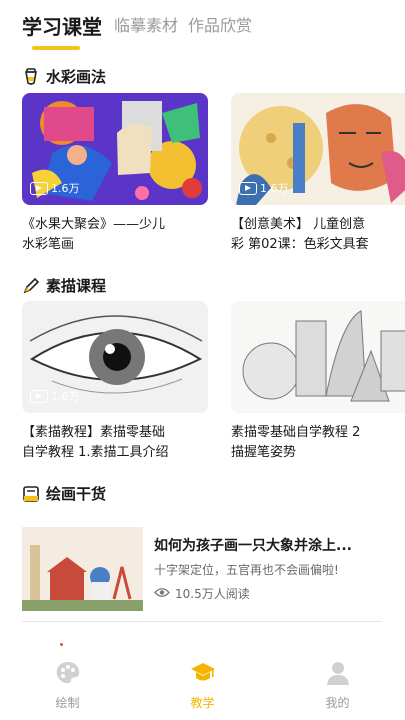 The image size is (405, 720). What do you see at coordinates (162, 594) in the screenshot?
I see `eye-icon` at bounding box center [162, 594].